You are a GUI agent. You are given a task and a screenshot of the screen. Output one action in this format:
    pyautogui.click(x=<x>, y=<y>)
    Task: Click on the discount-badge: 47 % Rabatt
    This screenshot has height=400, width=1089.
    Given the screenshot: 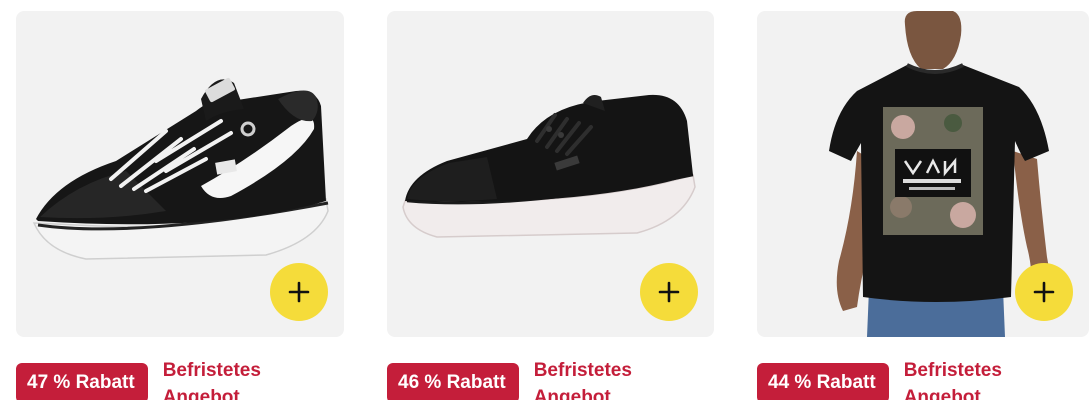 What is the action you would take?
    pyautogui.click(x=82, y=381)
    